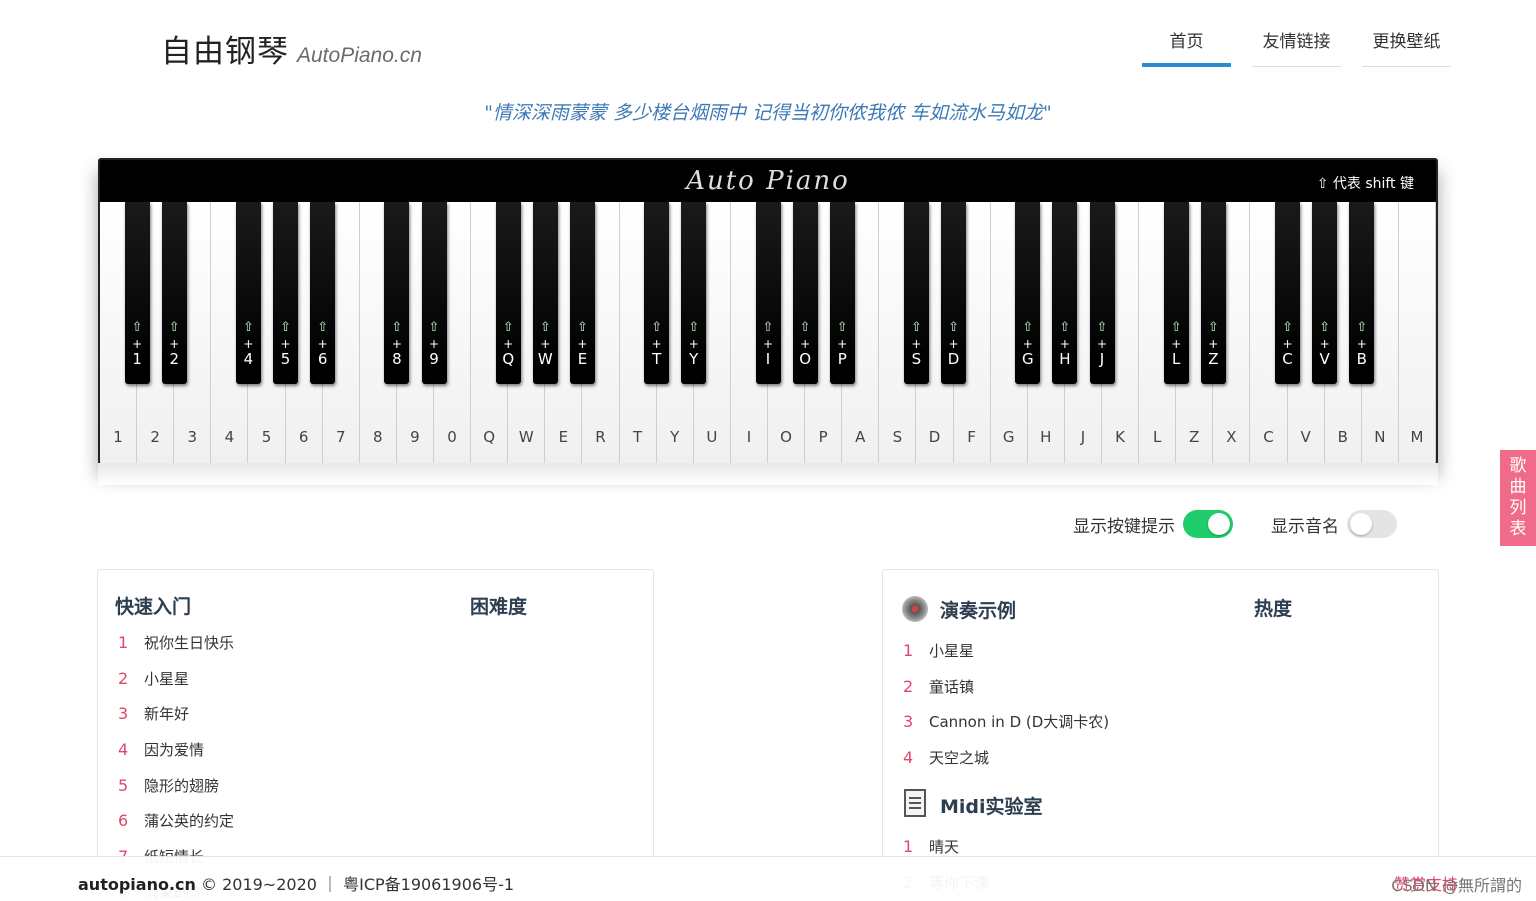 The height and width of the screenshot is (901, 1536). Describe the element at coordinates (1194, 437) in the screenshot. I see `white-key-label: Z` at that location.